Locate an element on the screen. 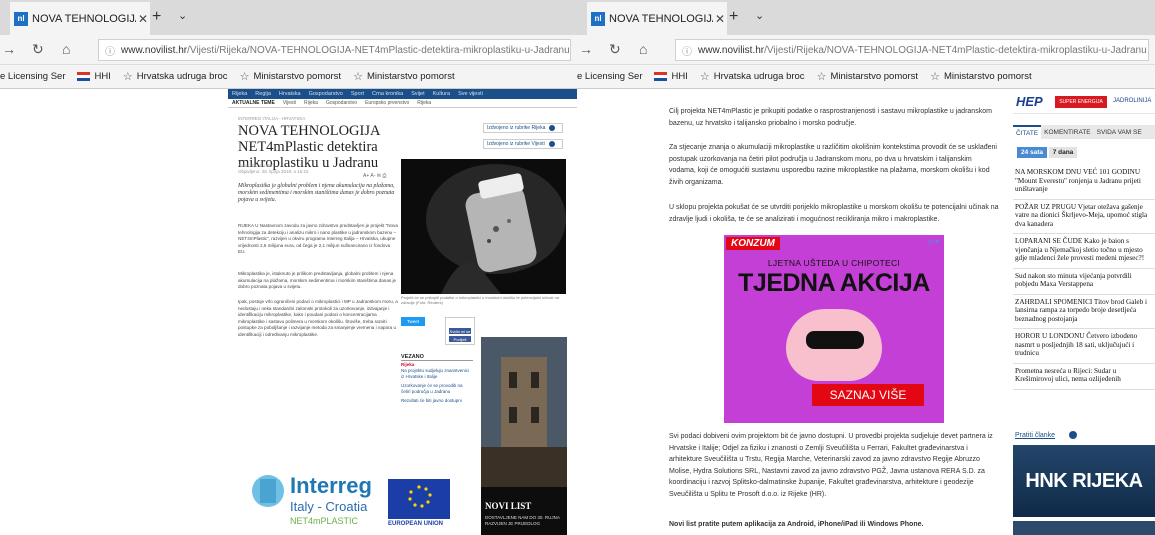  article-photo-microplastic-vial is located at coordinates (483, 226).